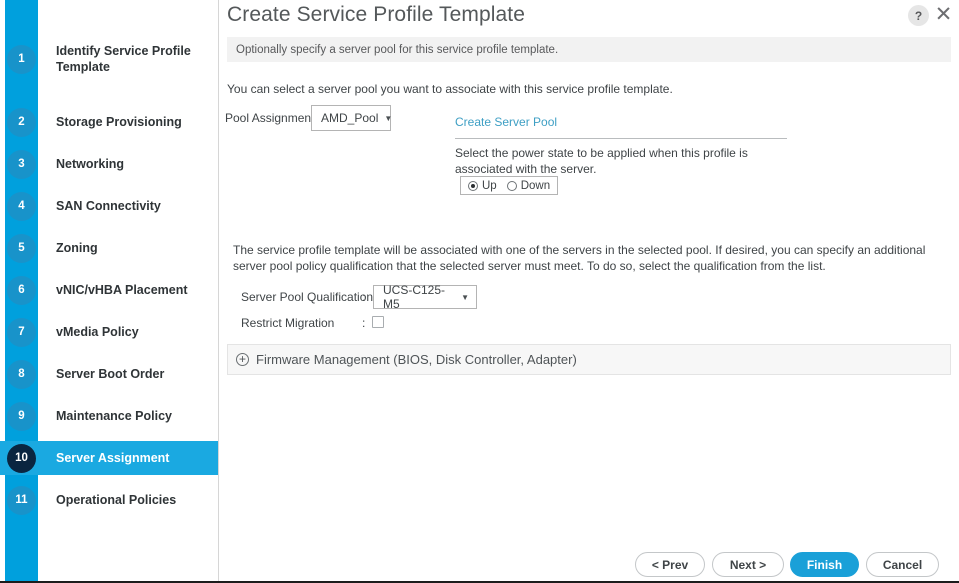 The image size is (959, 583). Describe the element at coordinates (288, 323) in the screenshot. I see `restrict-migration-label: Restrict Migration` at that location.